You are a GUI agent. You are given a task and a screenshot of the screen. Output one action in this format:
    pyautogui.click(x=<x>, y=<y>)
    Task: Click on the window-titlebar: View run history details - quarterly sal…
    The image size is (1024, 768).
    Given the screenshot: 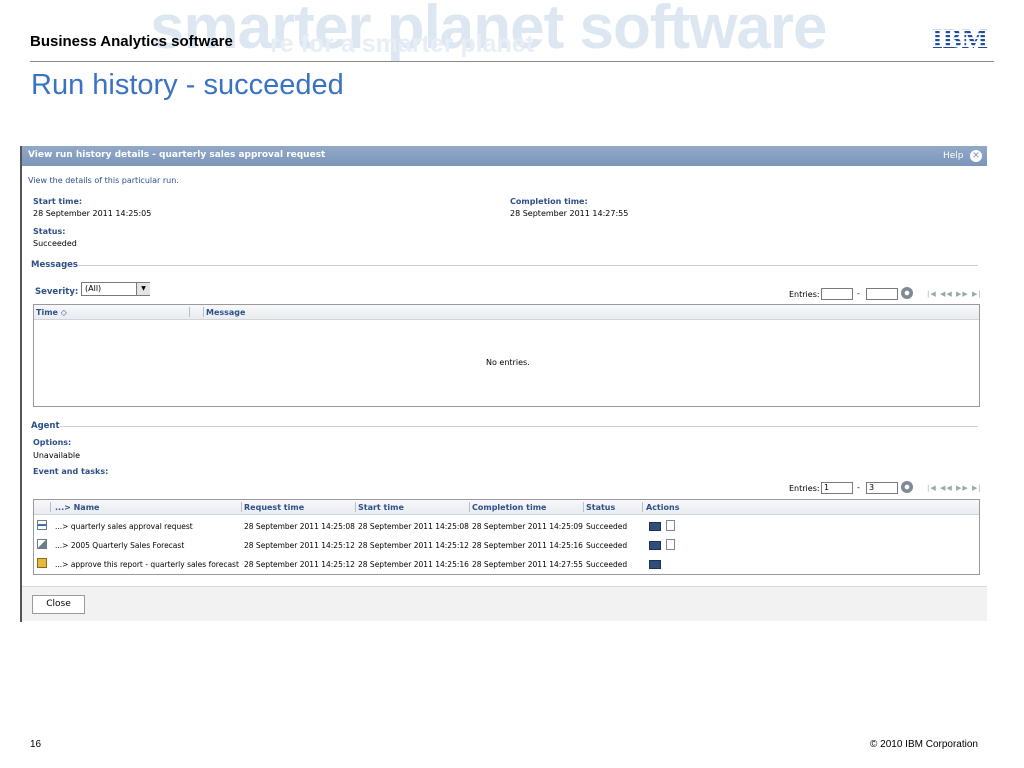 What is the action you would take?
    pyautogui.click(x=504, y=156)
    